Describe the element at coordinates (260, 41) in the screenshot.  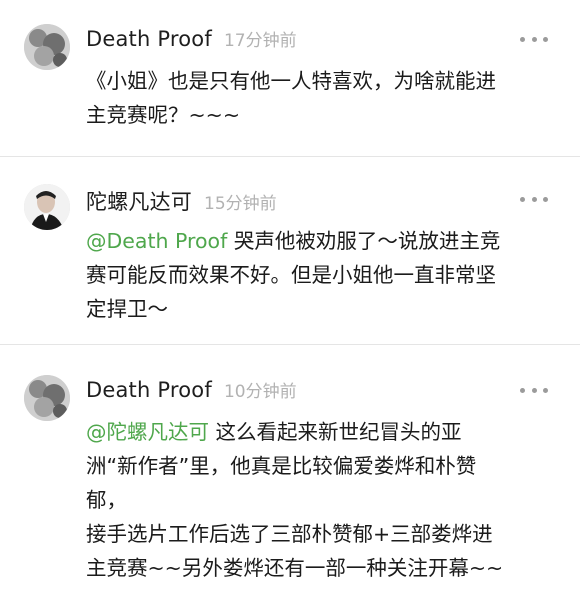
I see `comment-time: 17分钟前` at that location.